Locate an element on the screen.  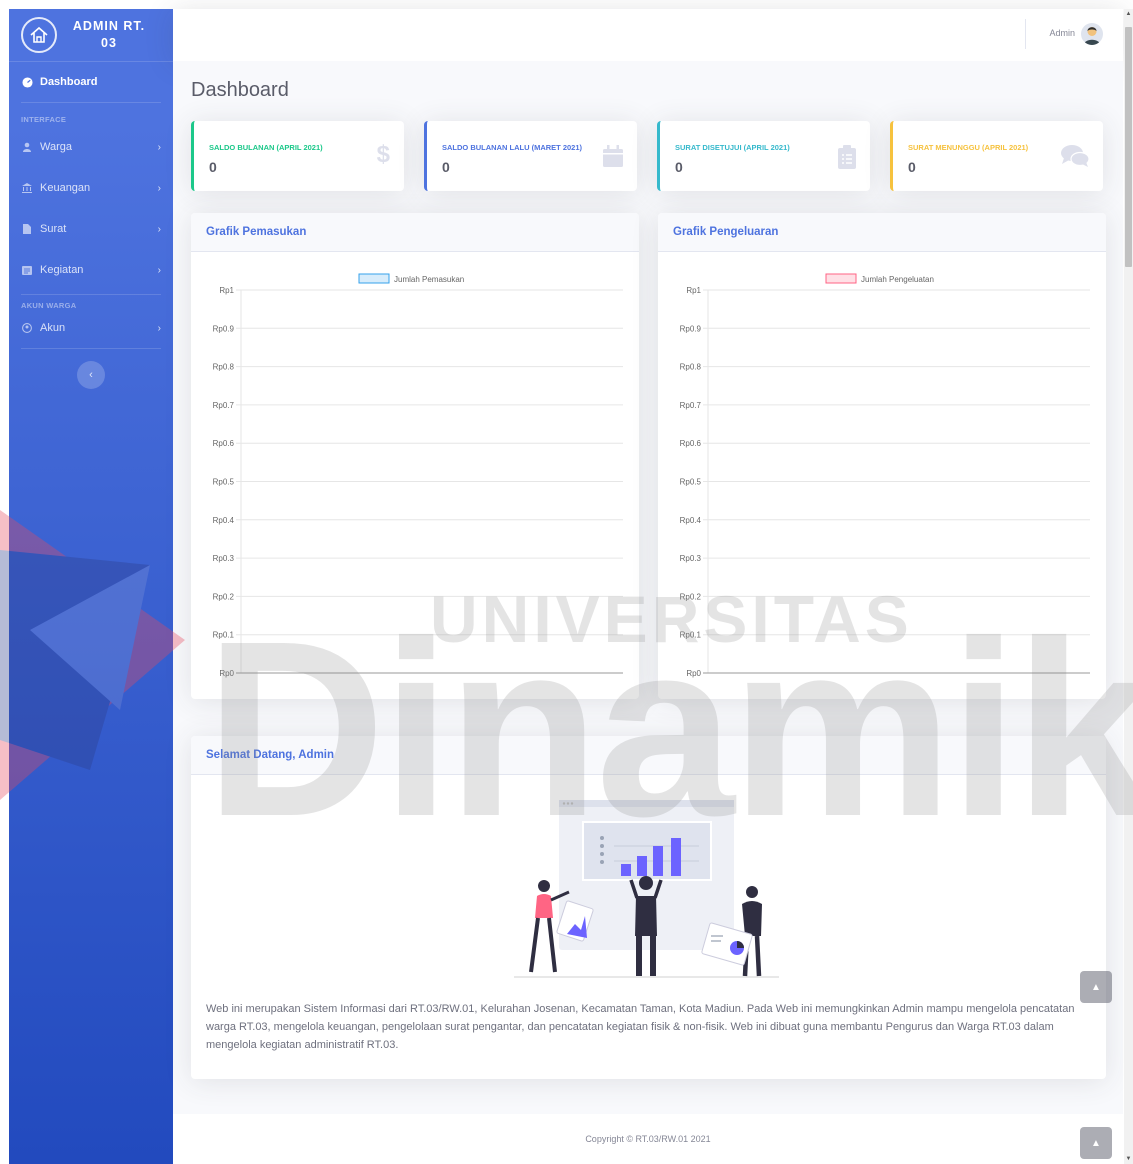
sidebar-item-warga: Warga › is located at coordinates (91, 147).